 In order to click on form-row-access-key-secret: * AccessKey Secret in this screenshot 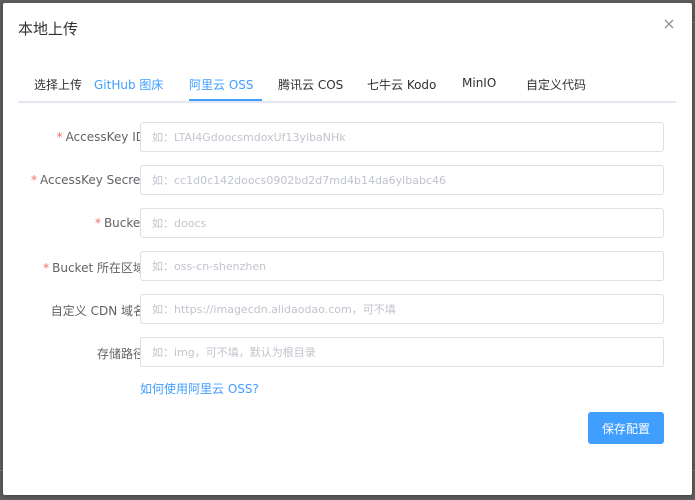, I will do `click(348, 181)`.